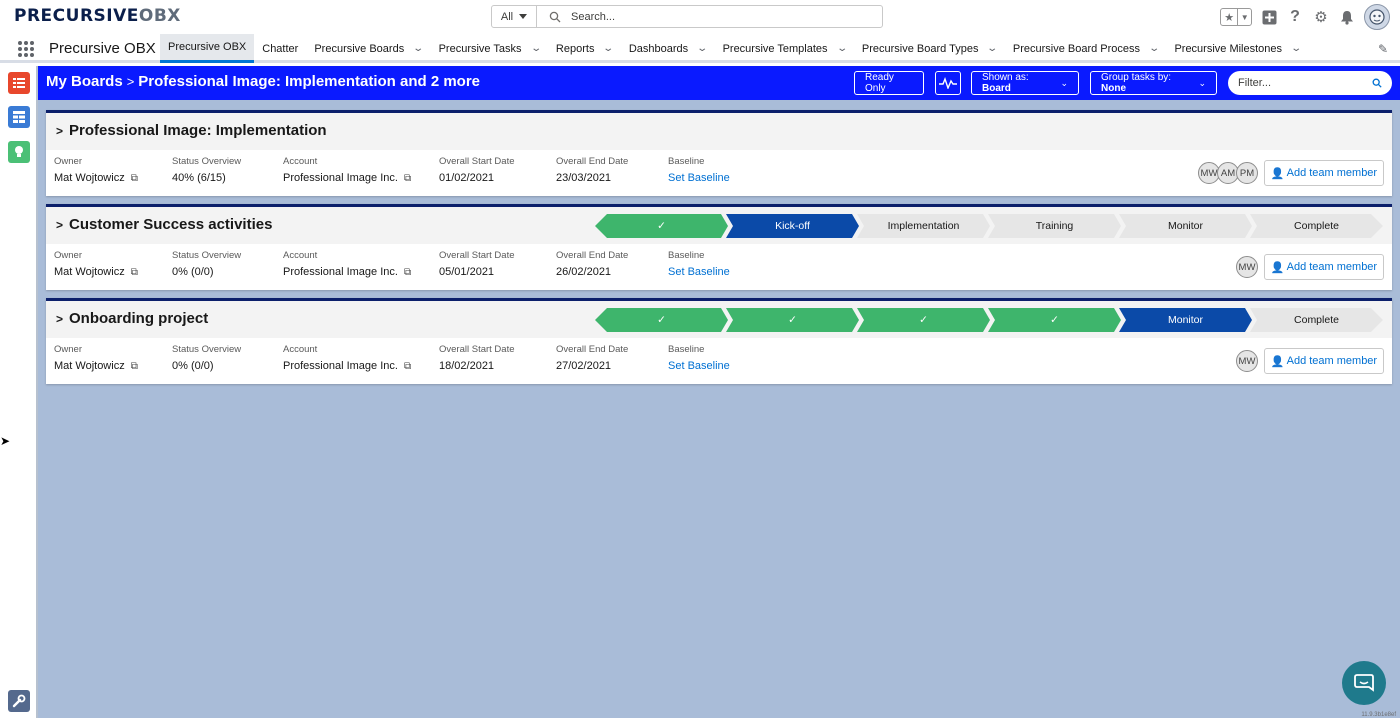 The width and height of the screenshot is (1400, 718). I want to click on lightbulb-icon, so click(19, 152).